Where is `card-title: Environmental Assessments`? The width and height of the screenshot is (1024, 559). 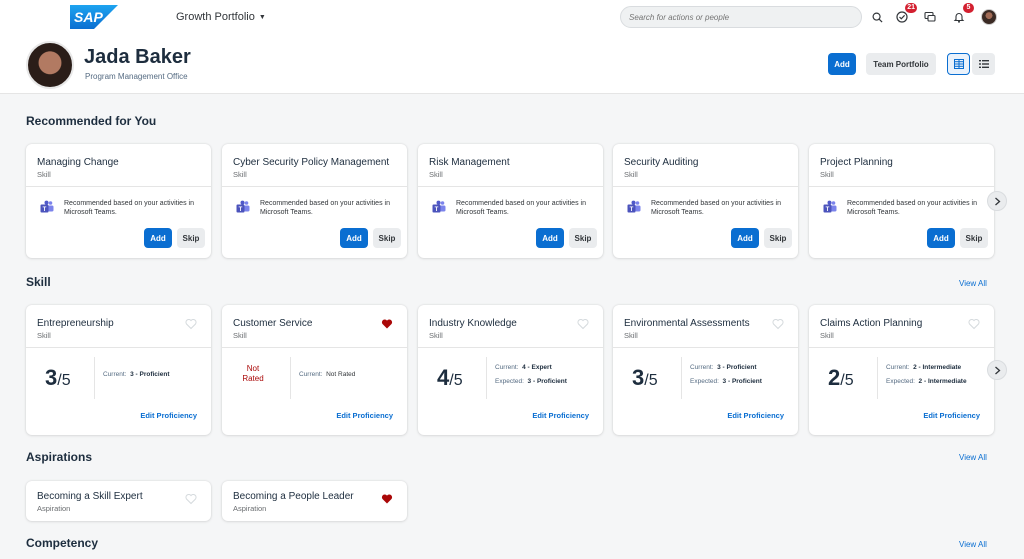 card-title: Environmental Assessments is located at coordinates (687, 323).